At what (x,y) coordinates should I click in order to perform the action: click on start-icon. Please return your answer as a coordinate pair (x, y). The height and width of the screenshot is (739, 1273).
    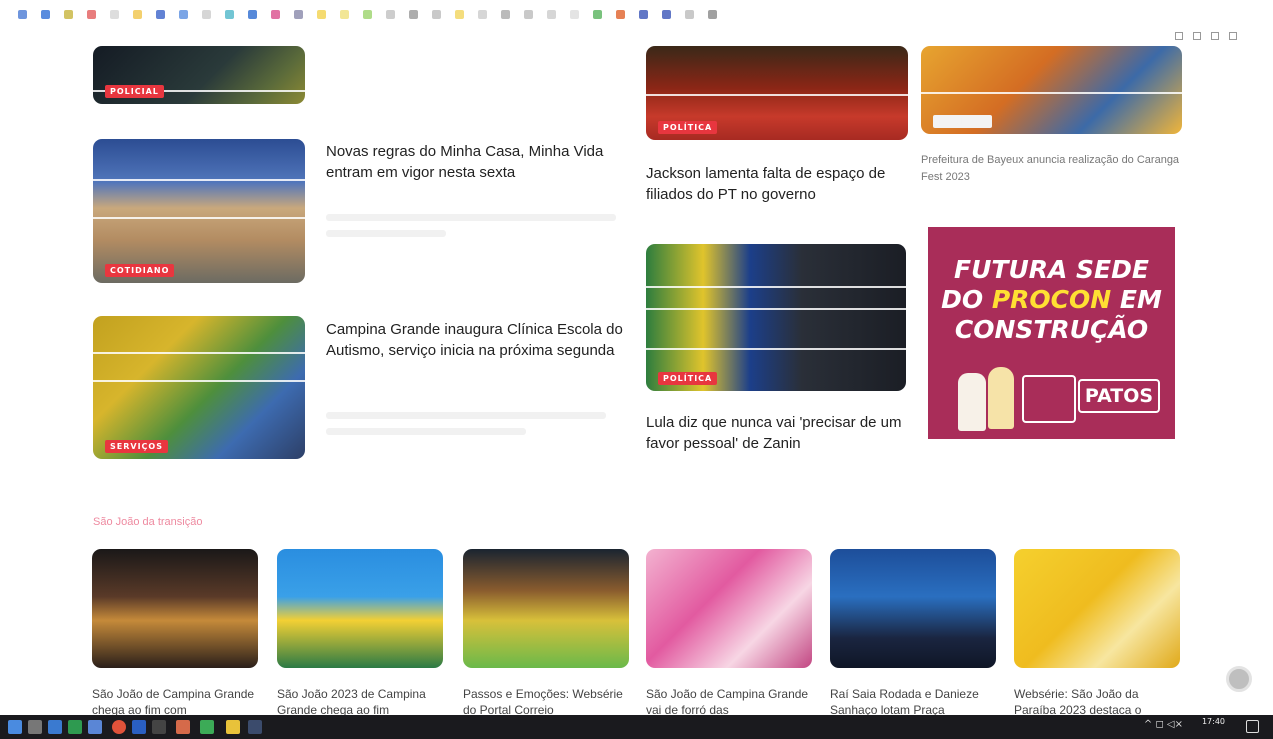
    Looking at the image, I should click on (15, 727).